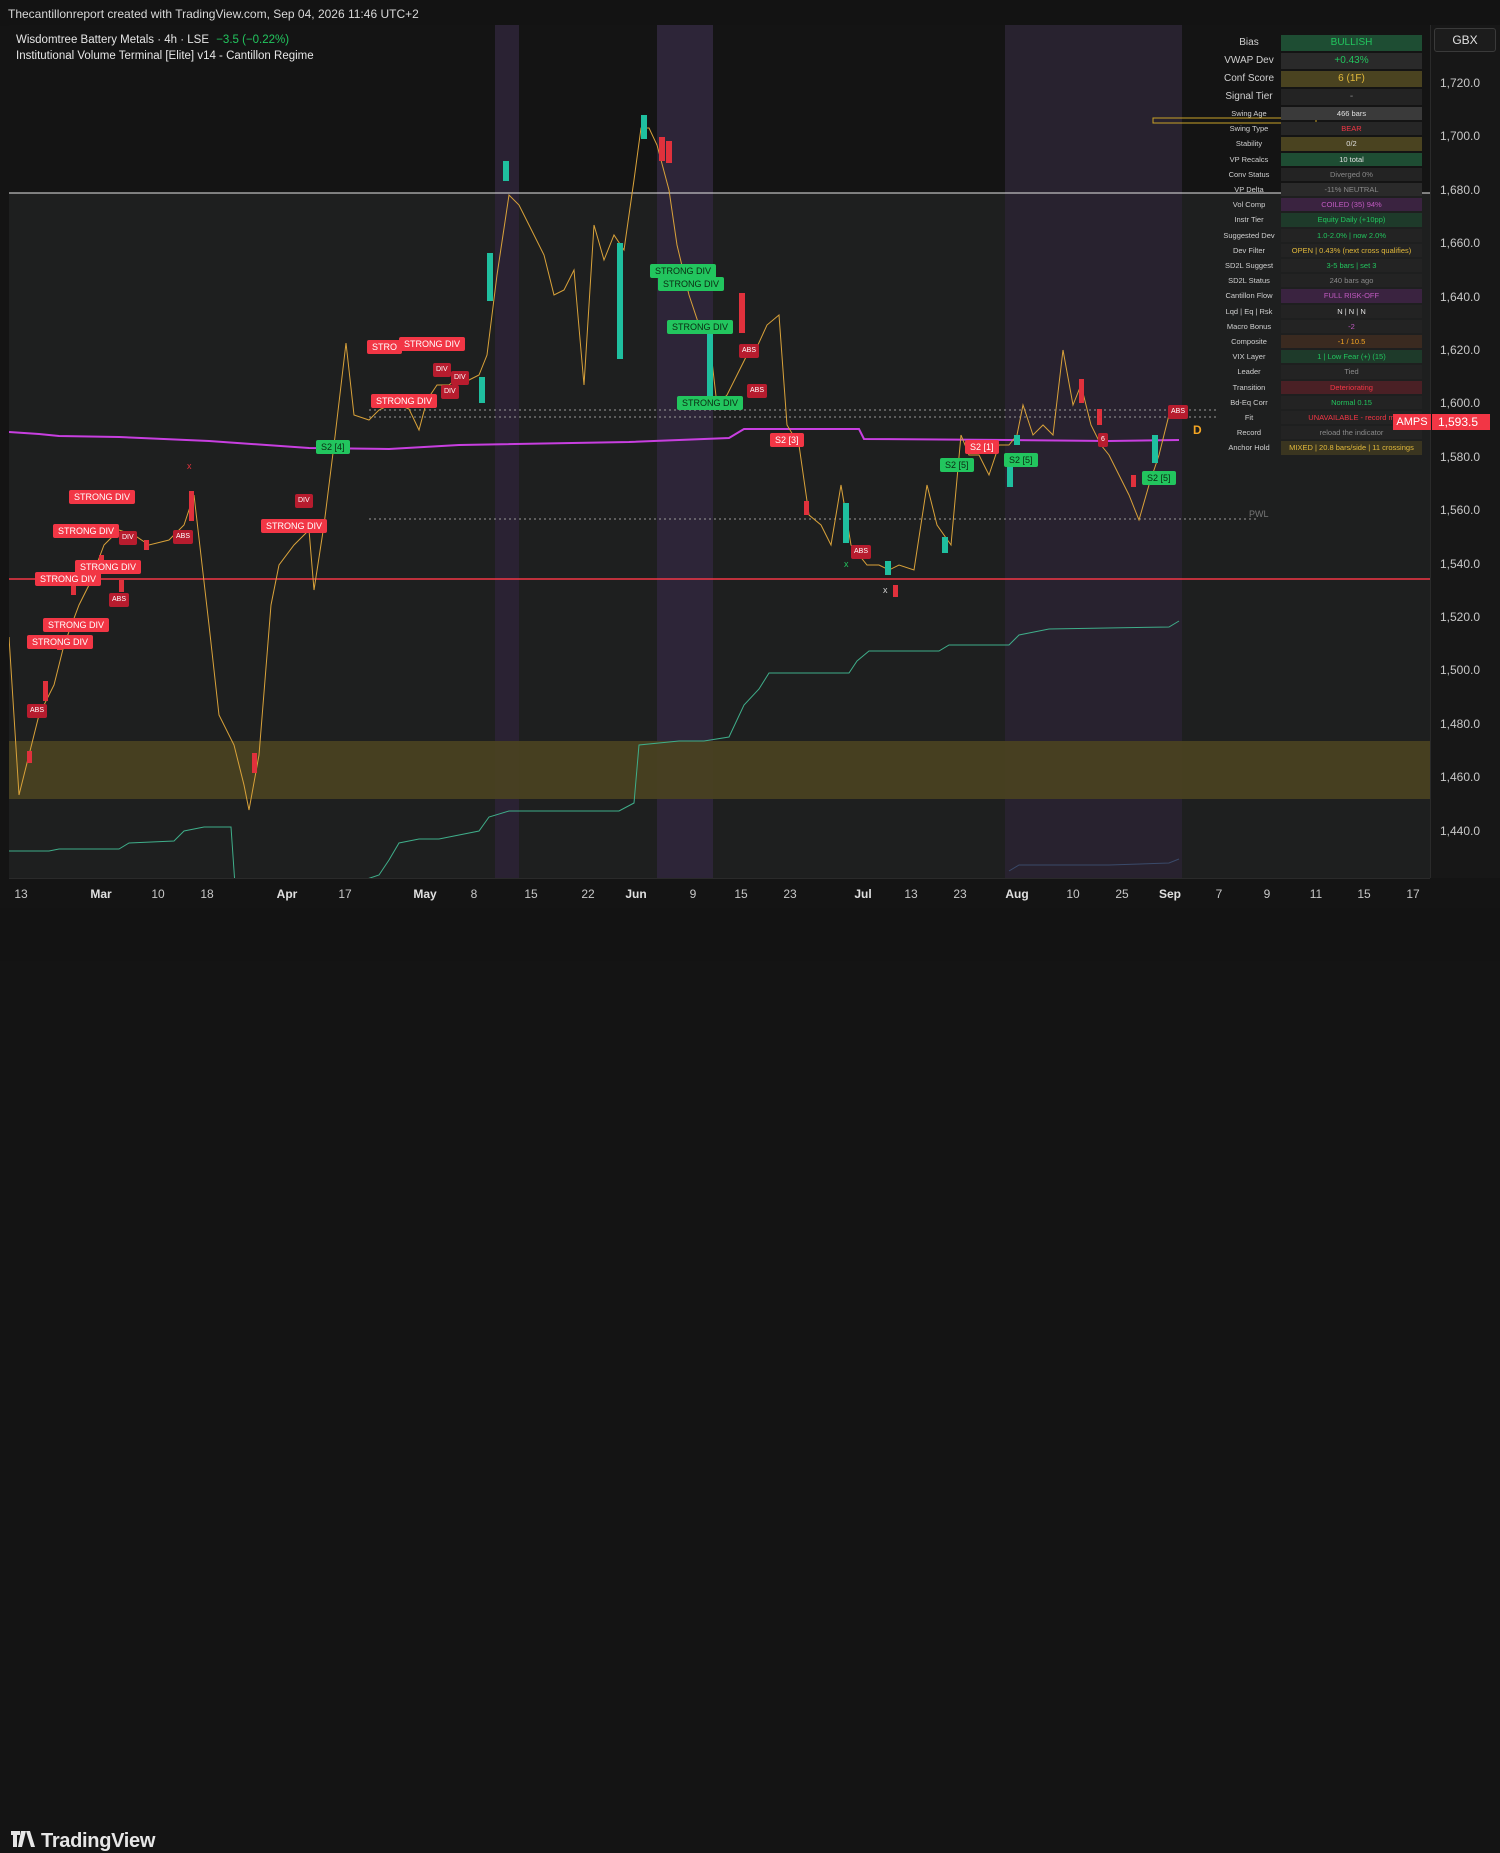  What do you see at coordinates (1460, 136) in the screenshot?
I see `price-tick: 1,700.0` at bounding box center [1460, 136].